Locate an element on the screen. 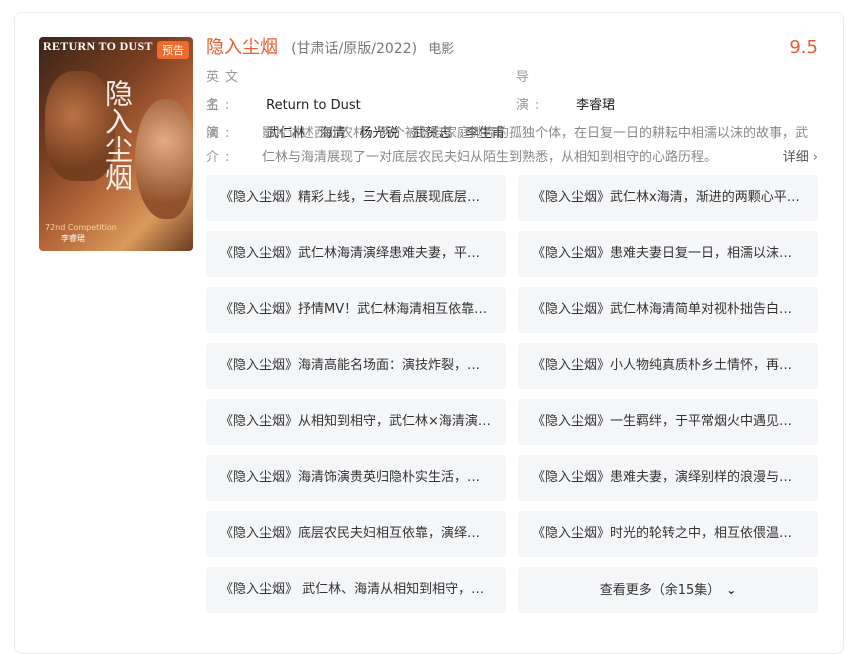 The image size is (865, 654). movie-score: 9.5 is located at coordinates (803, 47).